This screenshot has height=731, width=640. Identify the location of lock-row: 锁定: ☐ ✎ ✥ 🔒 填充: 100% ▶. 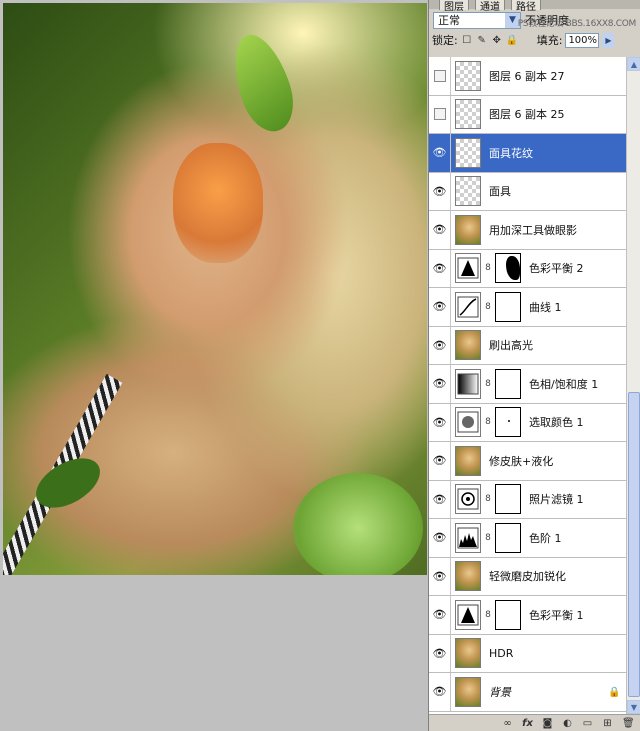
(534, 40).